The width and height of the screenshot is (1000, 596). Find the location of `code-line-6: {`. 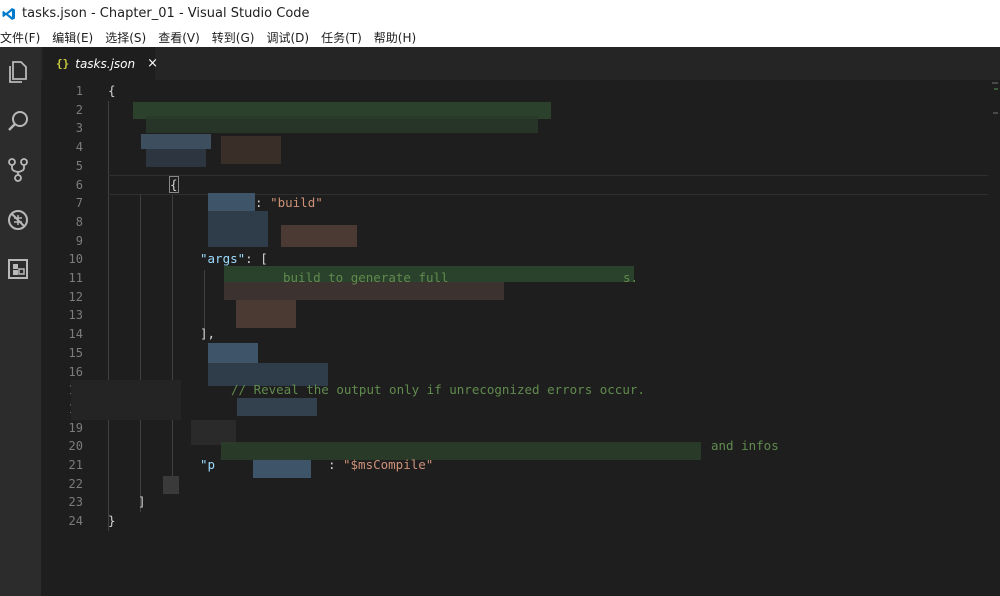

code-line-6: { is located at coordinates (174, 185).